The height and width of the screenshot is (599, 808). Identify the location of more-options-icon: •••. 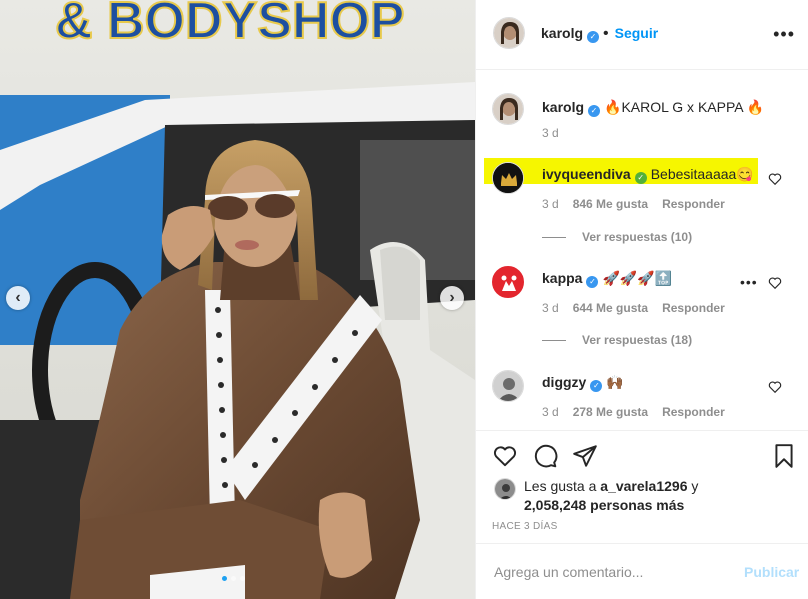
(784, 34).